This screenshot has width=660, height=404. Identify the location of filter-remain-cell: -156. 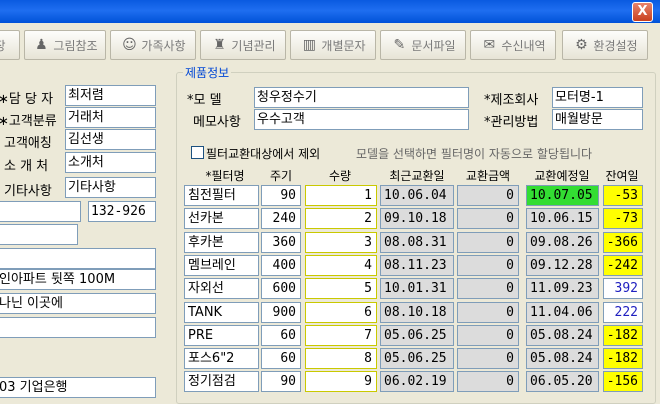
(623, 382).